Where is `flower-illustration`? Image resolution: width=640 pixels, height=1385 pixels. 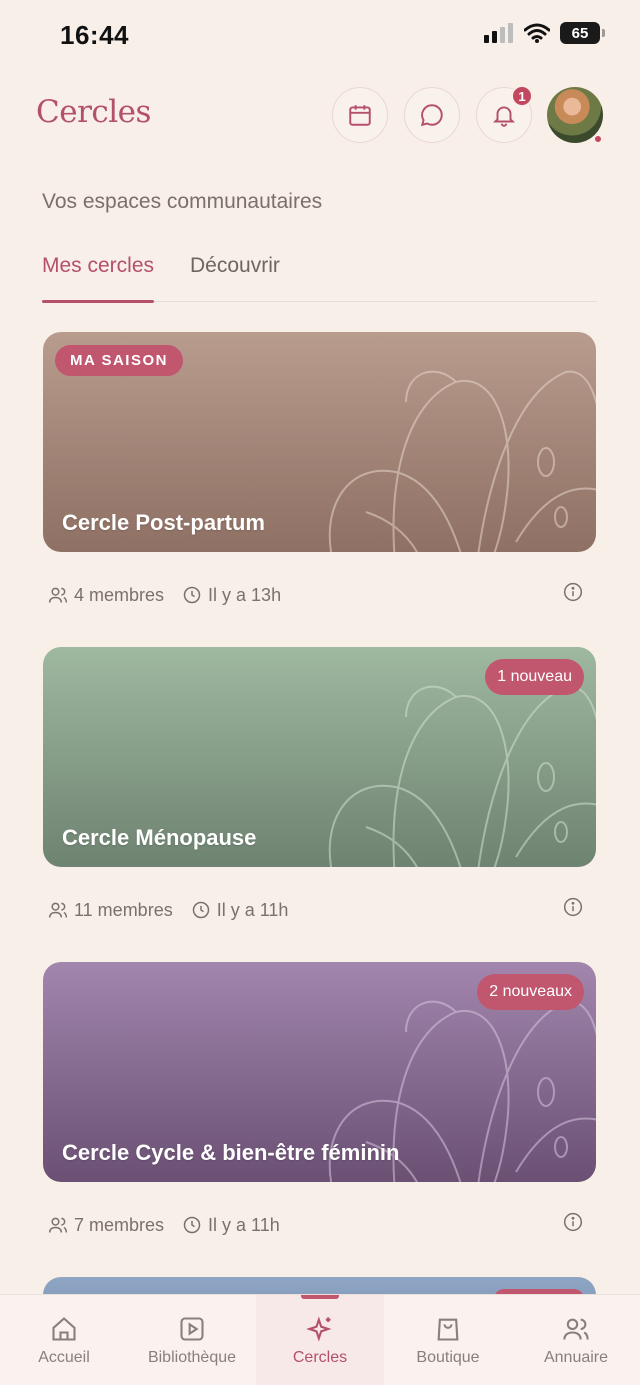 flower-illustration is located at coordinates (462, 461).